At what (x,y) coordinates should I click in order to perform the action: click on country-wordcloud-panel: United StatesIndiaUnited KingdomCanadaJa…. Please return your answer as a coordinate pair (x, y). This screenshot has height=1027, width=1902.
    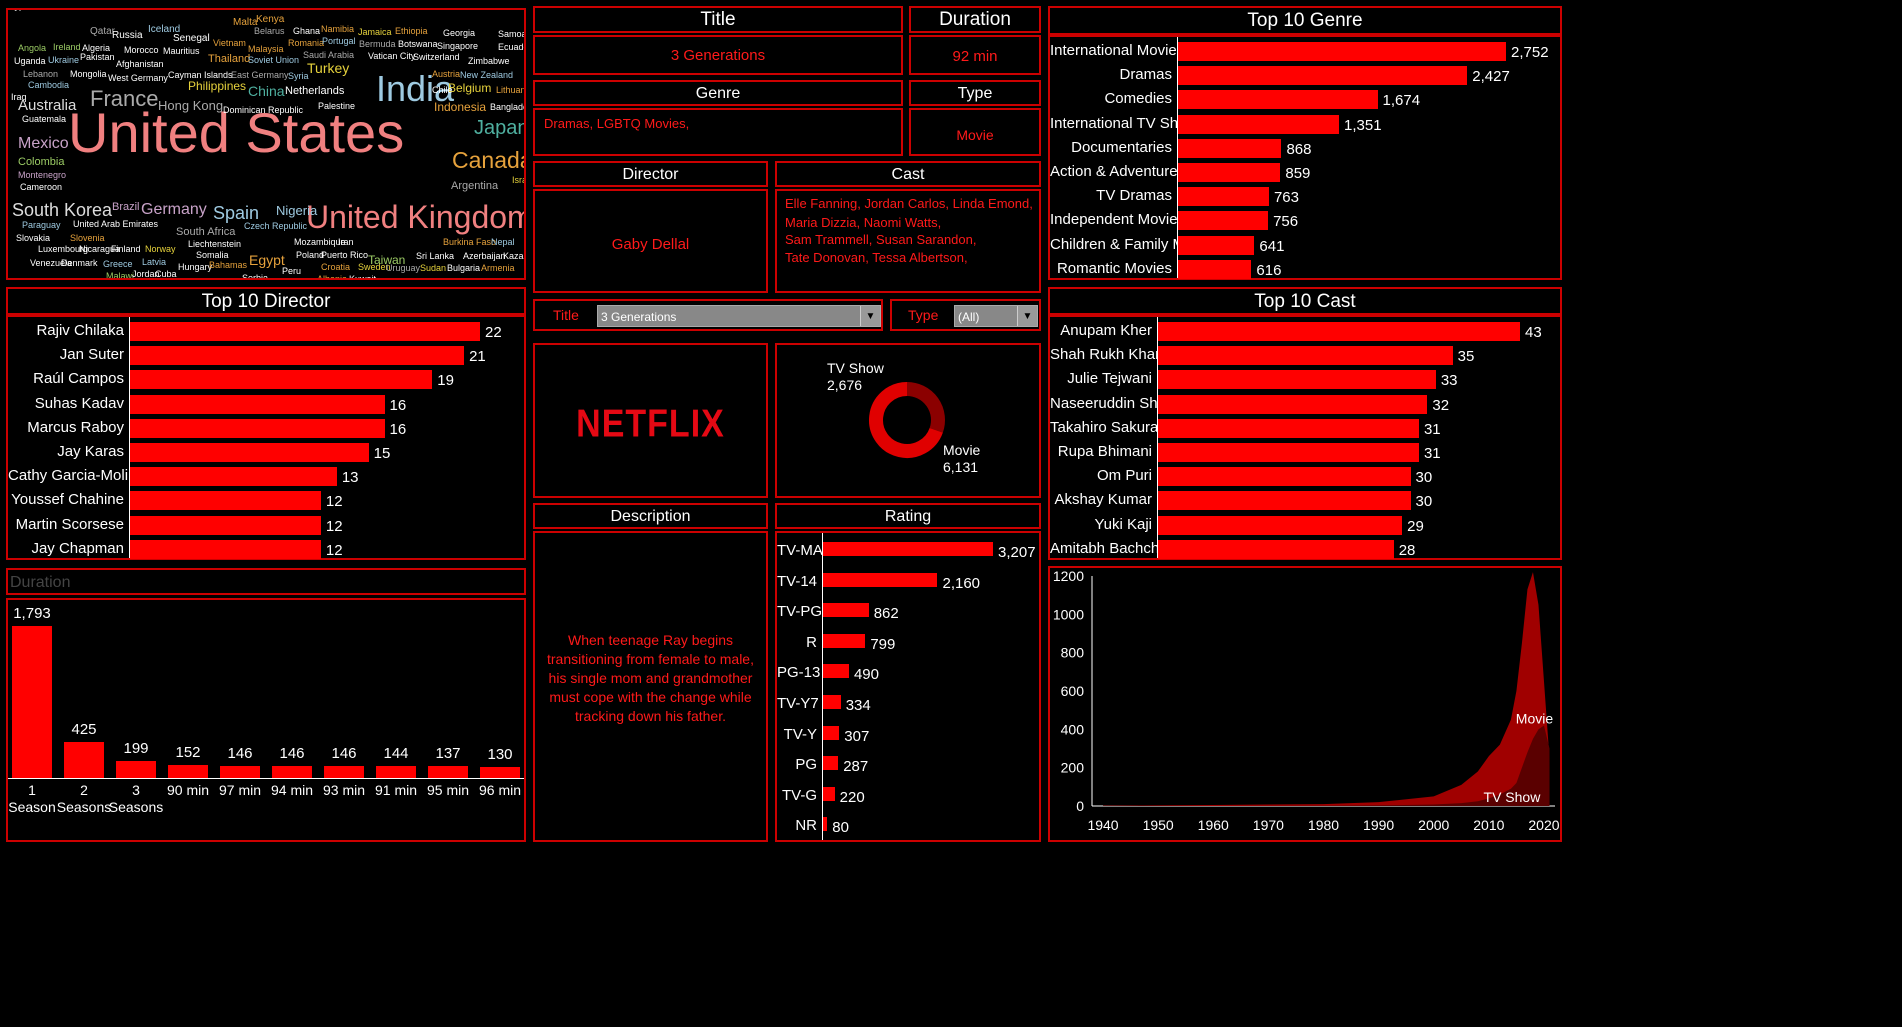
    Looking at the image, I should click on (266, 144).